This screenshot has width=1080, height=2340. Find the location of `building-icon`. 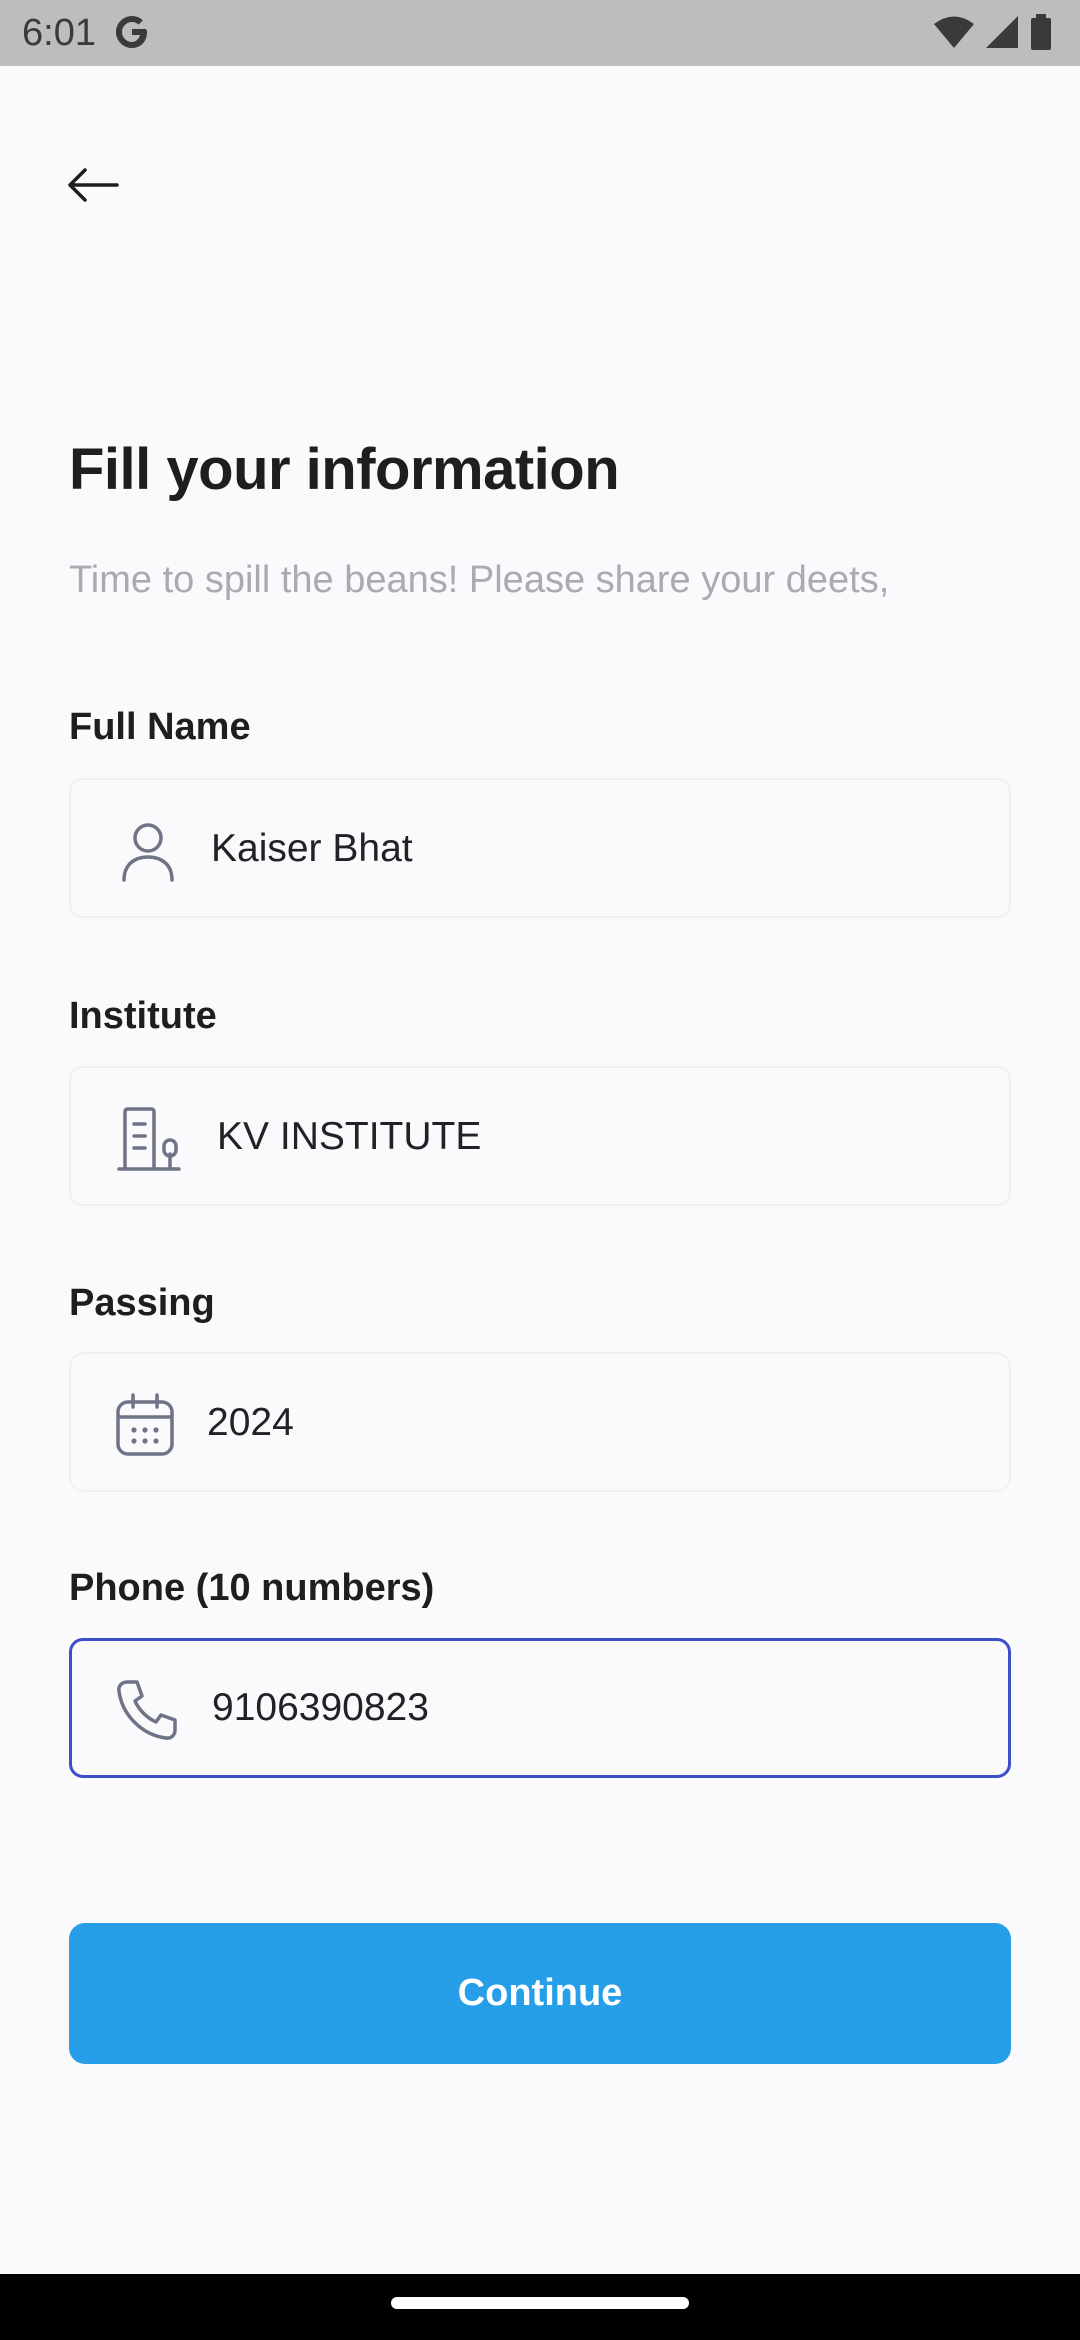

building-icon is located at coordinates (149, 1139).